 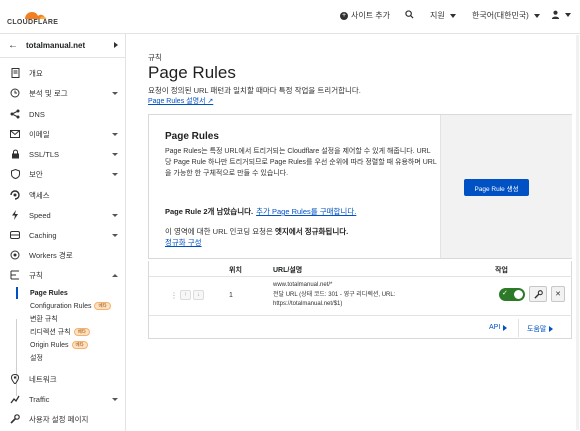 I want to click on rule-description-line2: https://totalmanual.net/$1), so click(x=308, y=304).